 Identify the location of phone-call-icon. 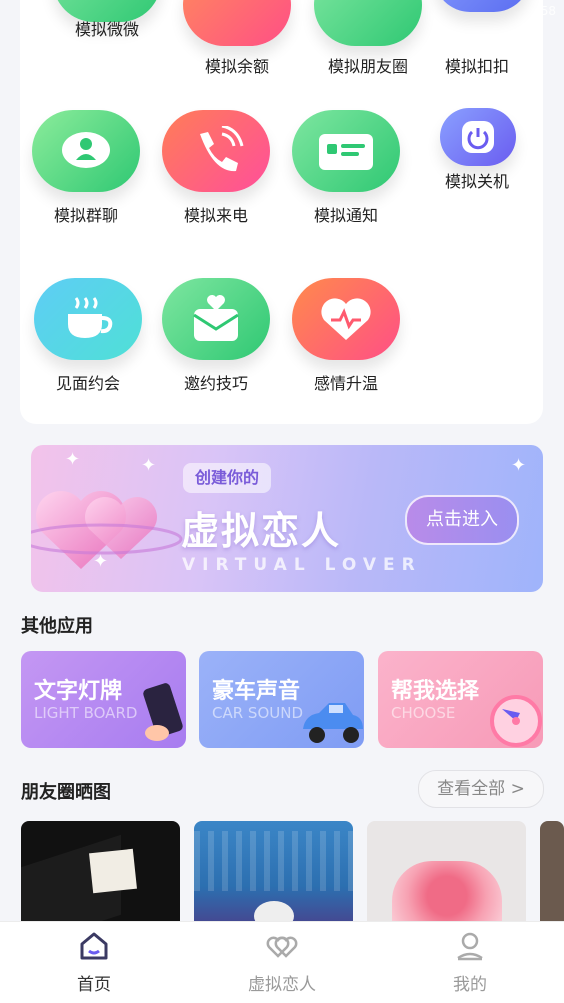
(216, 151).